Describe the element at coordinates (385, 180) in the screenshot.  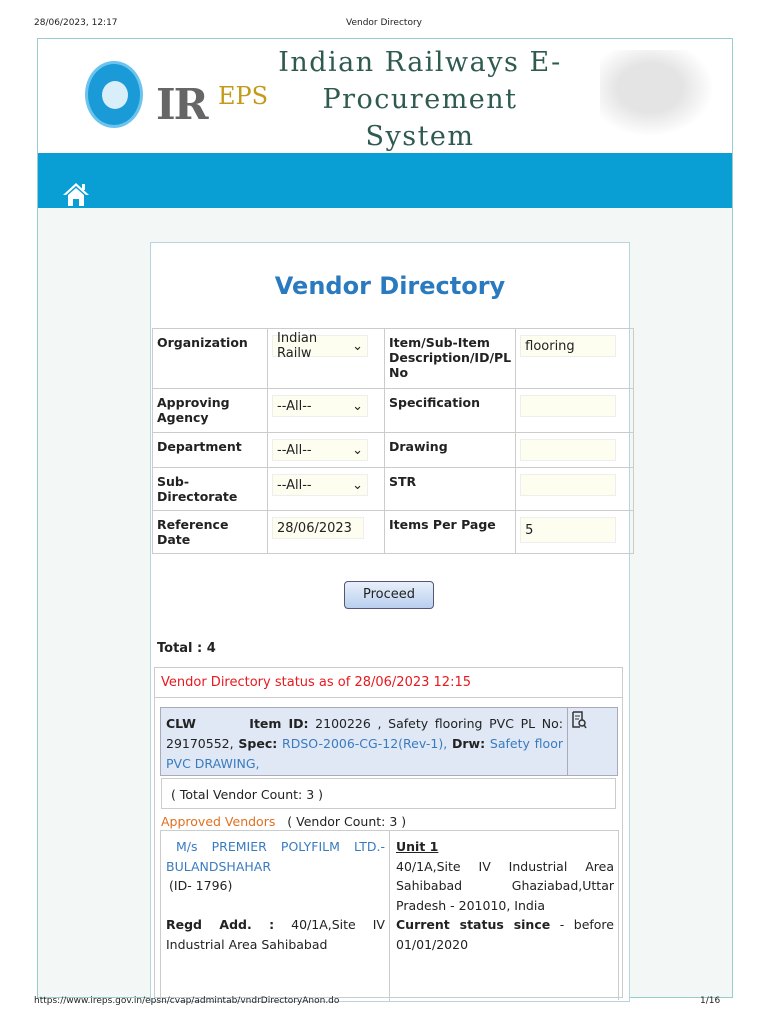
I see `nav-bar` at that location.